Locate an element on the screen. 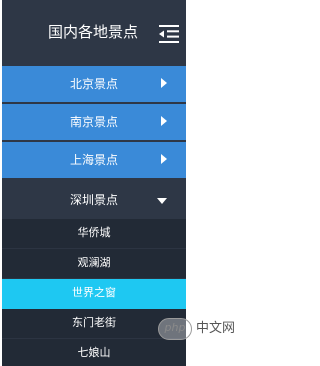  submenu-item-label: 观澜湖 is located at coordinates (94, 262).